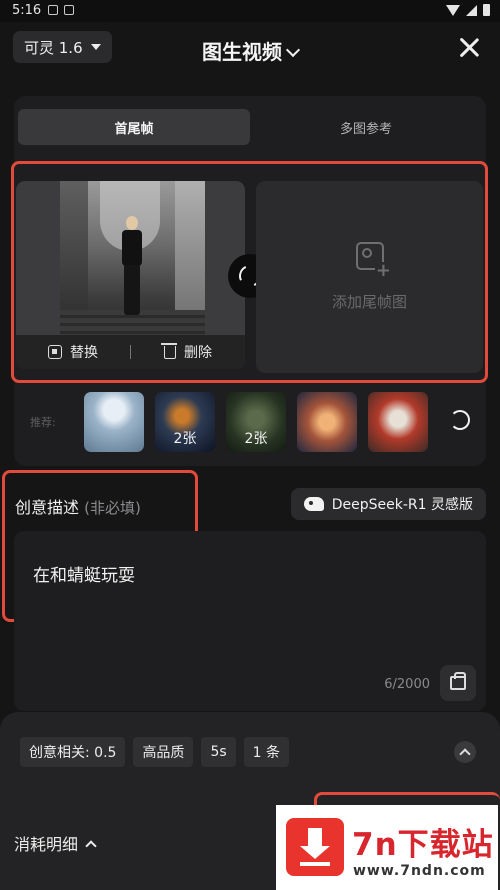 Image resolution: width=500 pixels, height=890 pixels. I want to click on replace-label: 替换, so click(84, 353).